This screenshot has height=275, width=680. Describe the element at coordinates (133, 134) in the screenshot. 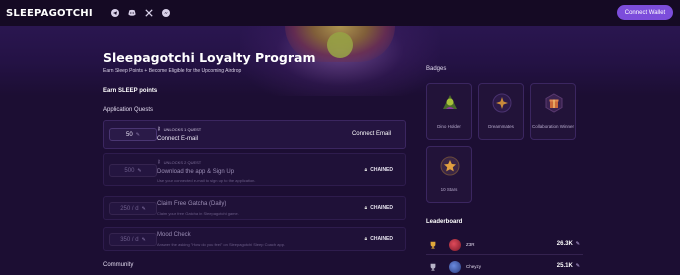

I see `quest-points: 50 ✎` at that location.